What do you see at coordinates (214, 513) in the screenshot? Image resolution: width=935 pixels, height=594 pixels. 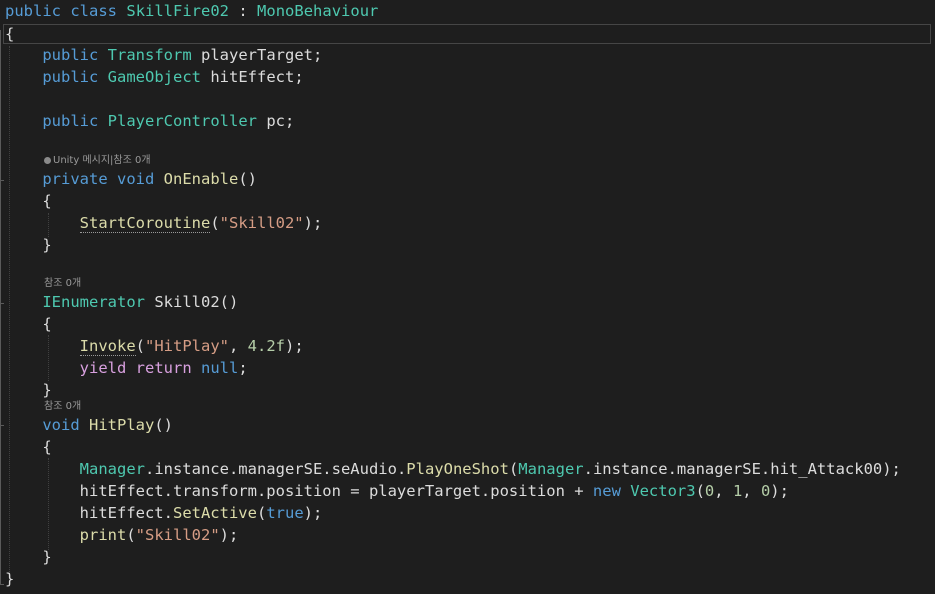 I see `method-call: SetActive` at bounding box center [214, 513].